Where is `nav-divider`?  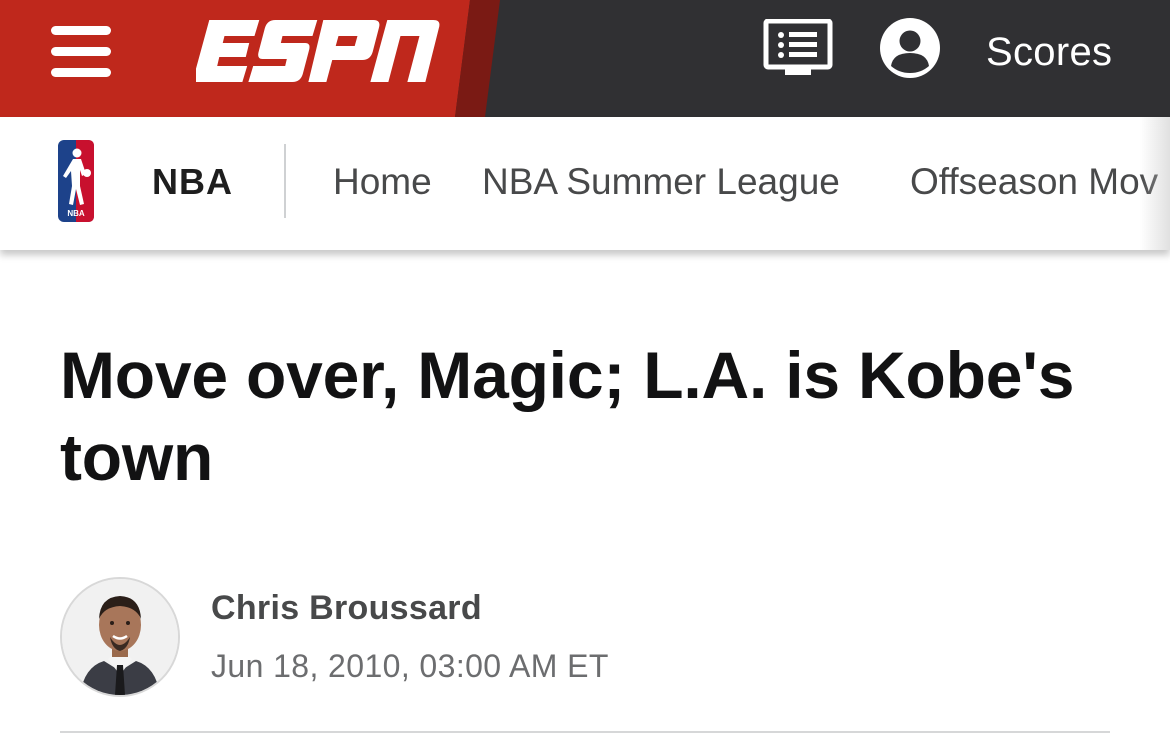 nav-divider is located at coordinates (285, 181).